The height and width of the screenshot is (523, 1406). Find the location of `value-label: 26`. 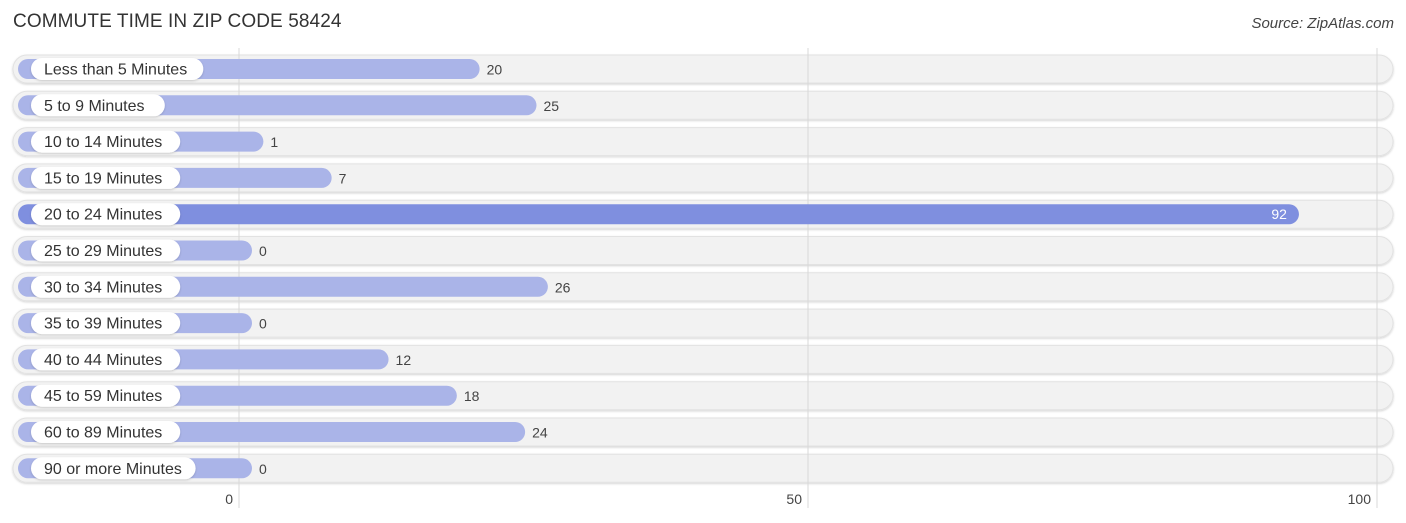

value-label: 26 is located at coordinates (563, 287).